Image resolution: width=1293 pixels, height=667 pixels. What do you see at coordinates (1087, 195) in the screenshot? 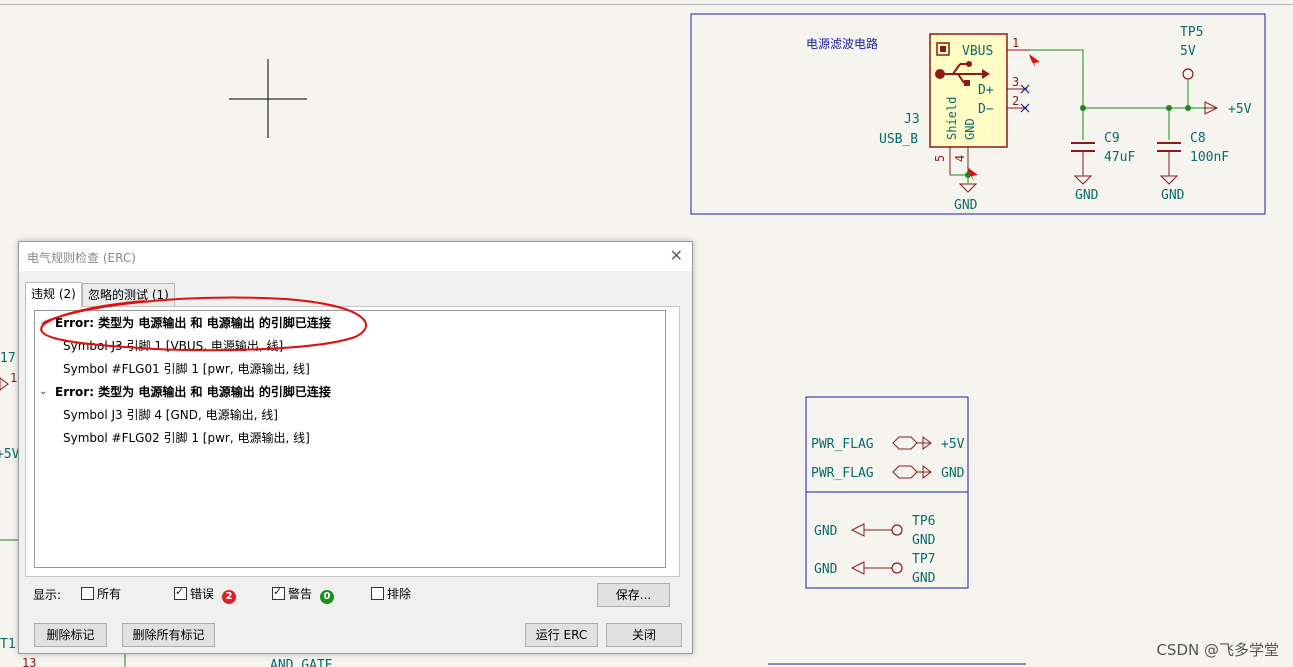
I see `c9-gnd: GND` at bounding box center [1087, 195].